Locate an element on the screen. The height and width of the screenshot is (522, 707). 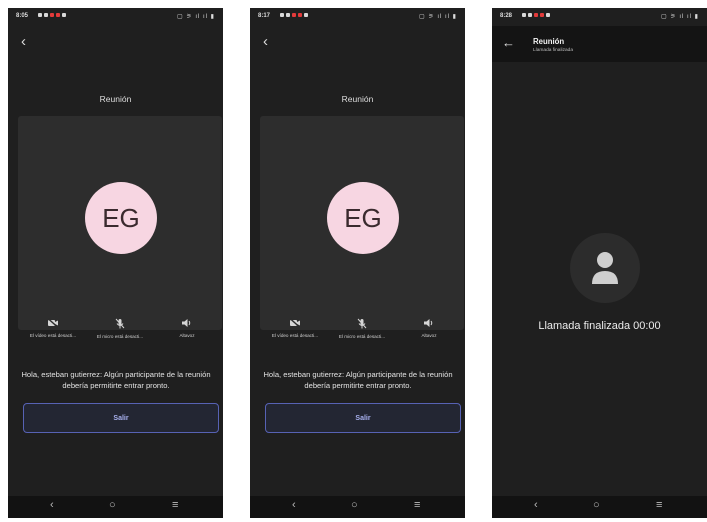
person-icon is located at coordinates (605, 268).